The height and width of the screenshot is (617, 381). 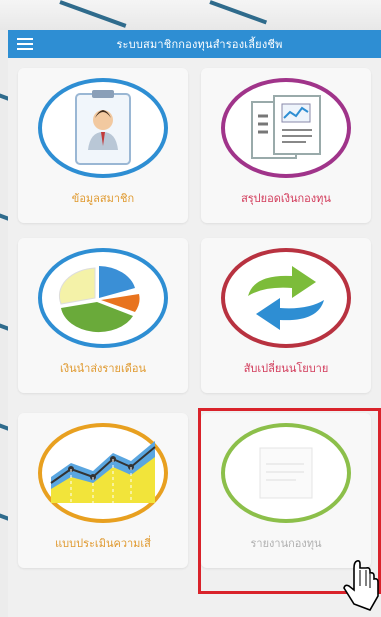 What do you see at coordinates (286, 298) in the screenshot?
I see `switch-policy-arrows-icon` at bounding box center [286, 298].